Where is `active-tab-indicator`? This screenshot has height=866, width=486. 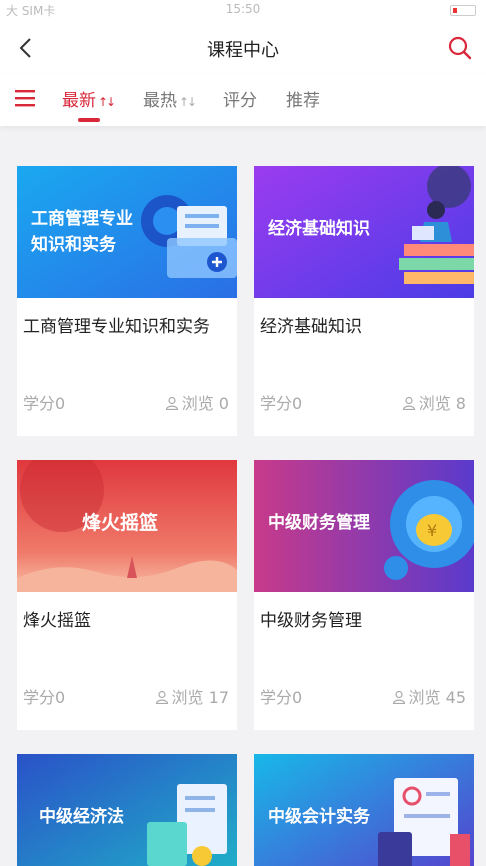
active-tab-indicator is located at coordinates (89, 120).